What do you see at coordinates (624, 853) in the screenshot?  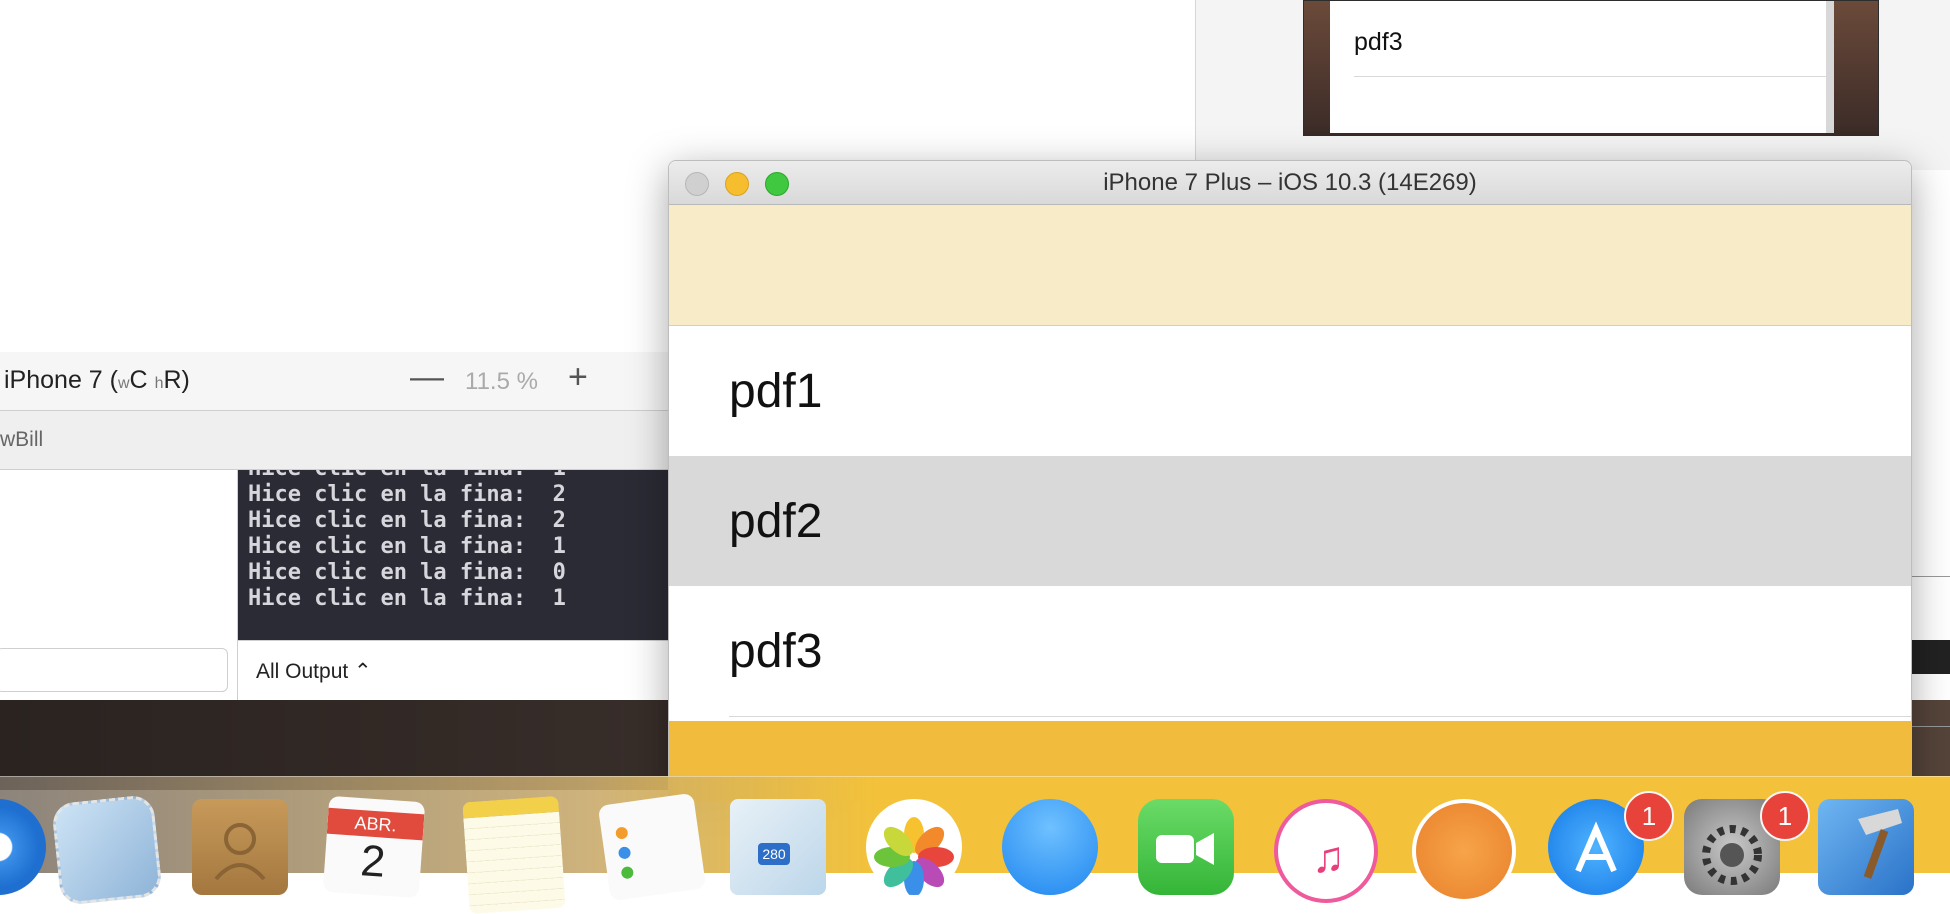 I see `checklist-icon` at bounding box center [624, 853].